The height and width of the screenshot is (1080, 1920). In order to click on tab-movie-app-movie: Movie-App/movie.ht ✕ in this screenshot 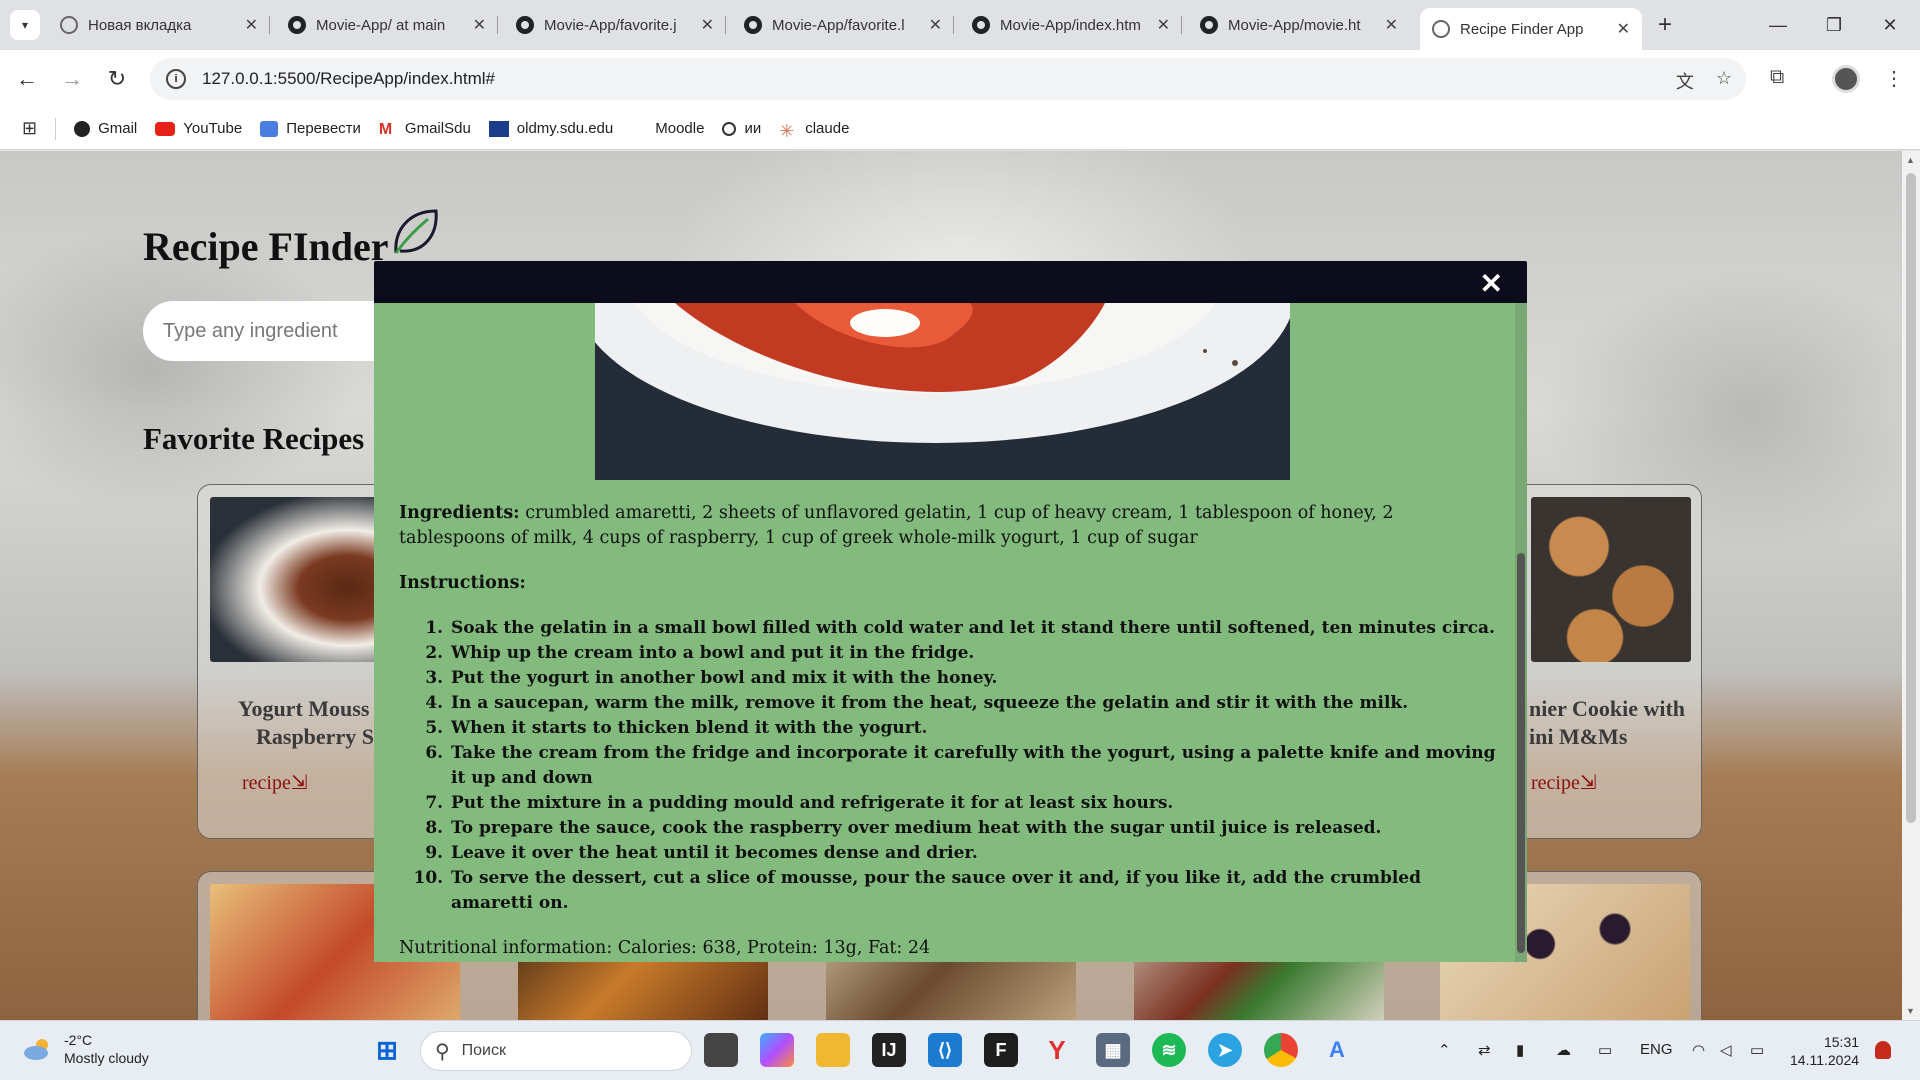, I will do `click(1299, 25)`.